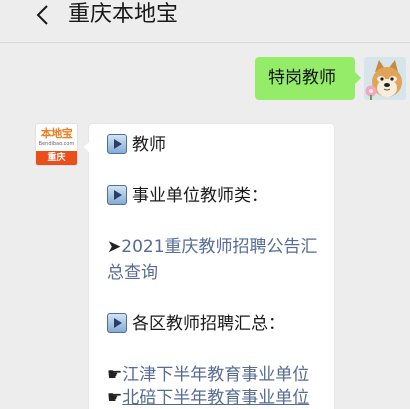 Image resolution: width=410 pixels, height=409 pixels. Describe the element at coordinates (56, 158) in the screenshot. I see `city-label: 重庆` at that location.